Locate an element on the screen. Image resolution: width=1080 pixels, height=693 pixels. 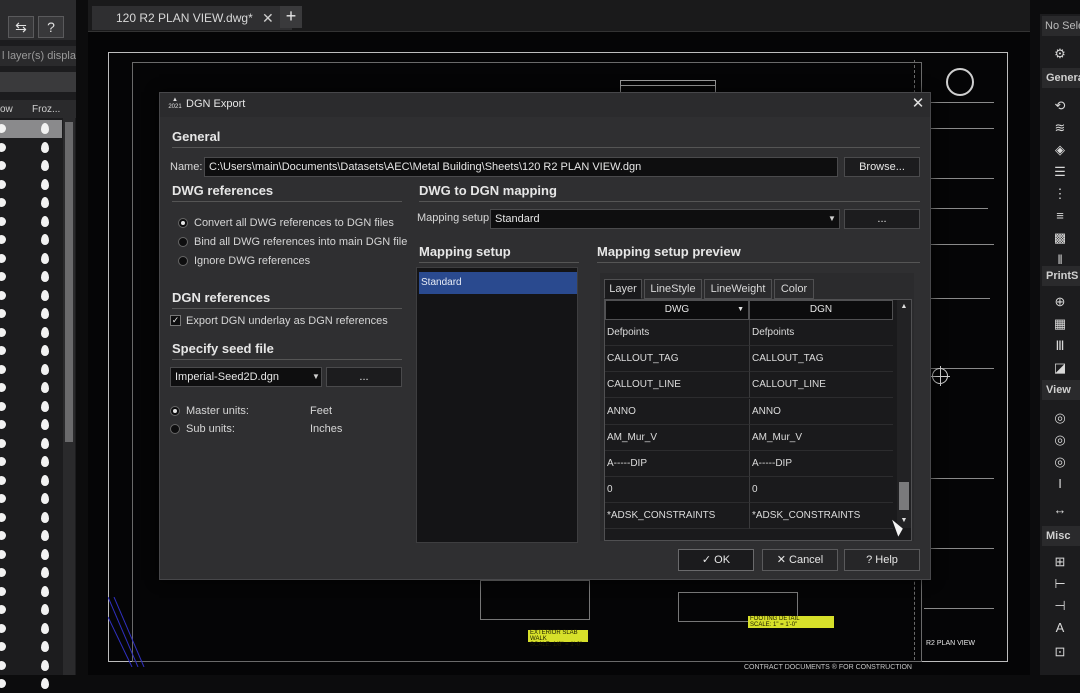
radio-ignore-references is located at coordinates (183, 261).